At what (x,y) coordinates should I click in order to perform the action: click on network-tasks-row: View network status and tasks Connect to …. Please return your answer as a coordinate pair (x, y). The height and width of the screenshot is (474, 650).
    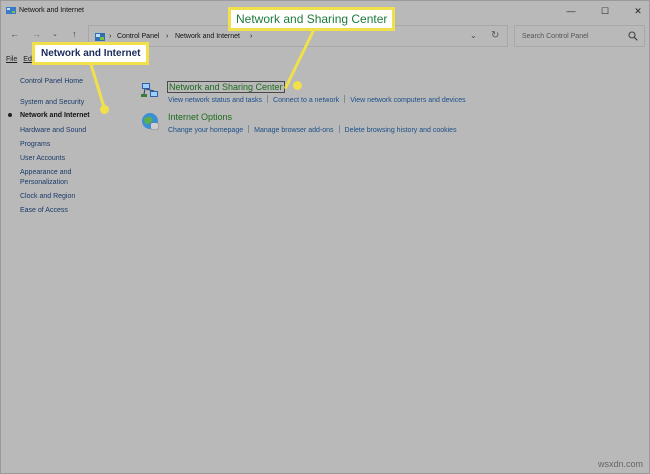
    Looking at the image, I should click on (317, 99).